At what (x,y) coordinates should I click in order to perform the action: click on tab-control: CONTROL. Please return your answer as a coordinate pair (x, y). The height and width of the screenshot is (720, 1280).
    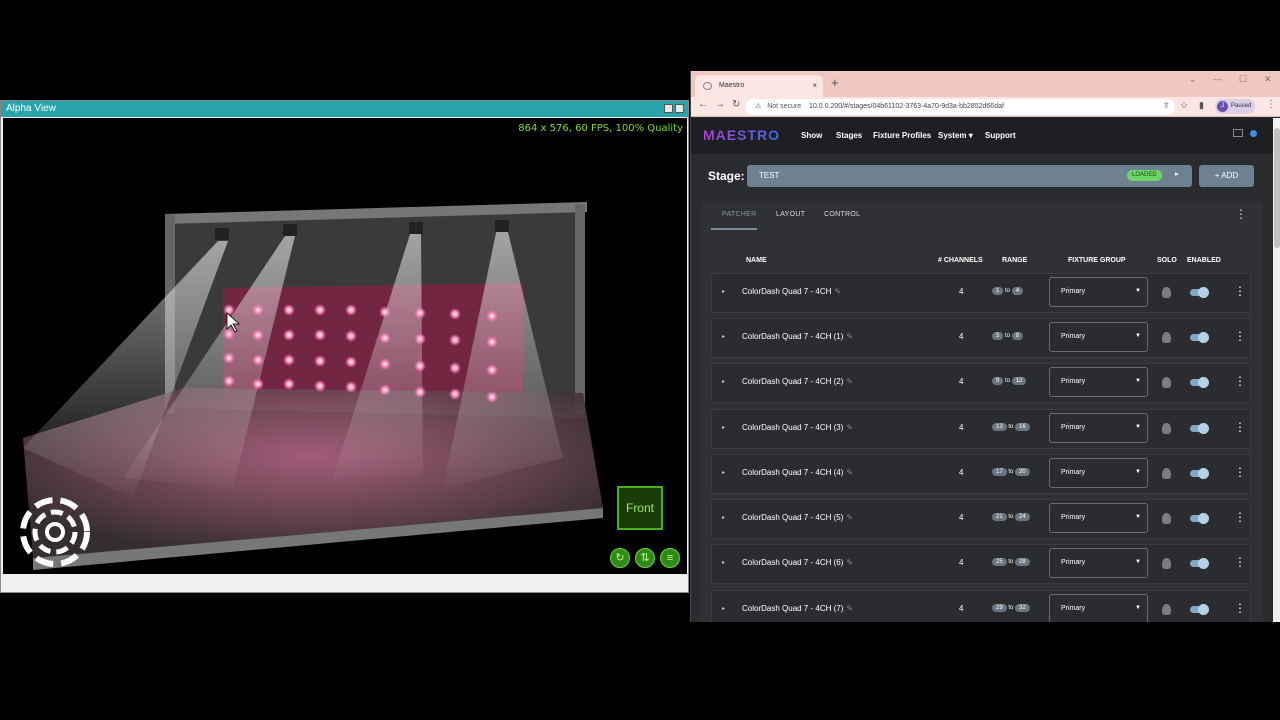
    Looking at the image, I should click on (842, 214).